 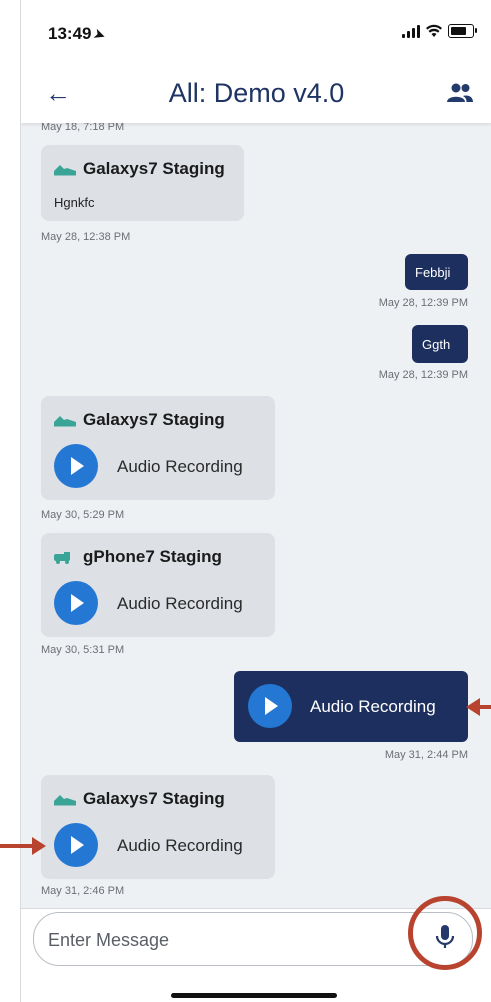 I want to click on page-title: All: Demo v4.0, so click(x=256, y=93).